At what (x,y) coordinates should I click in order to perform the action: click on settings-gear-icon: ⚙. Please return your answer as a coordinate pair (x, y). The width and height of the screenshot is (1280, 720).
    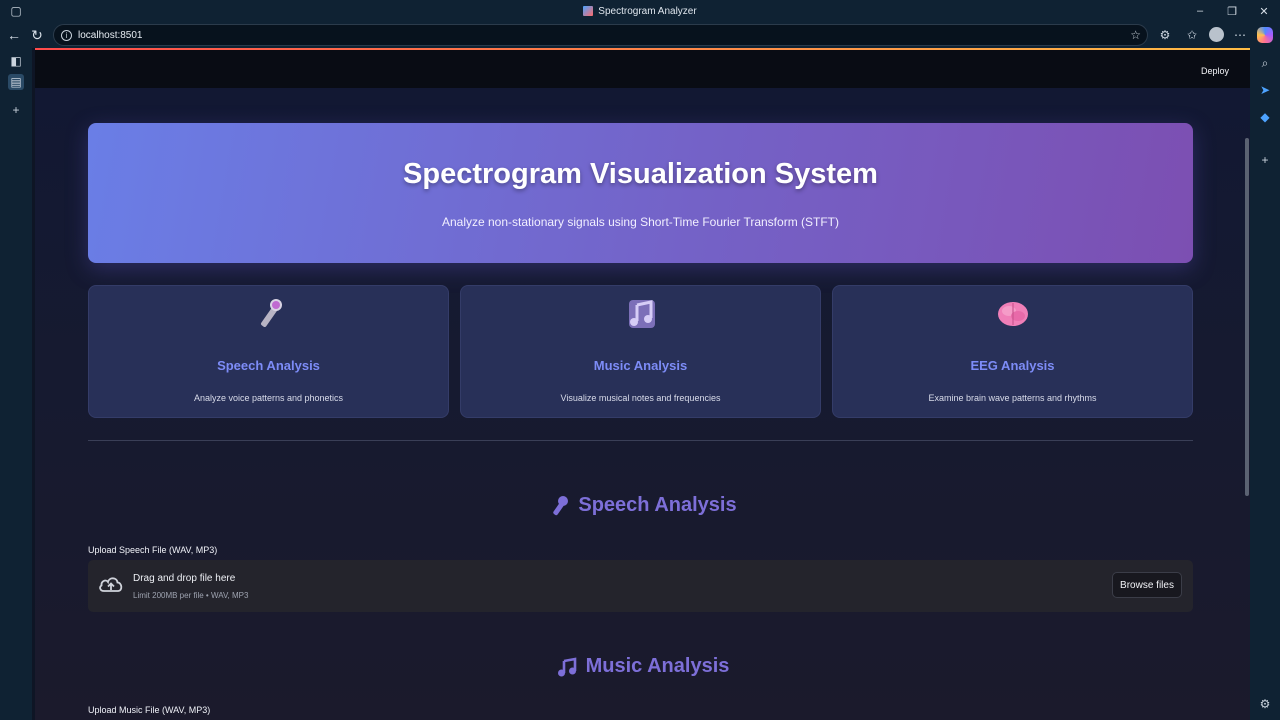
    Looking at the image, I should click on (1265, 704).